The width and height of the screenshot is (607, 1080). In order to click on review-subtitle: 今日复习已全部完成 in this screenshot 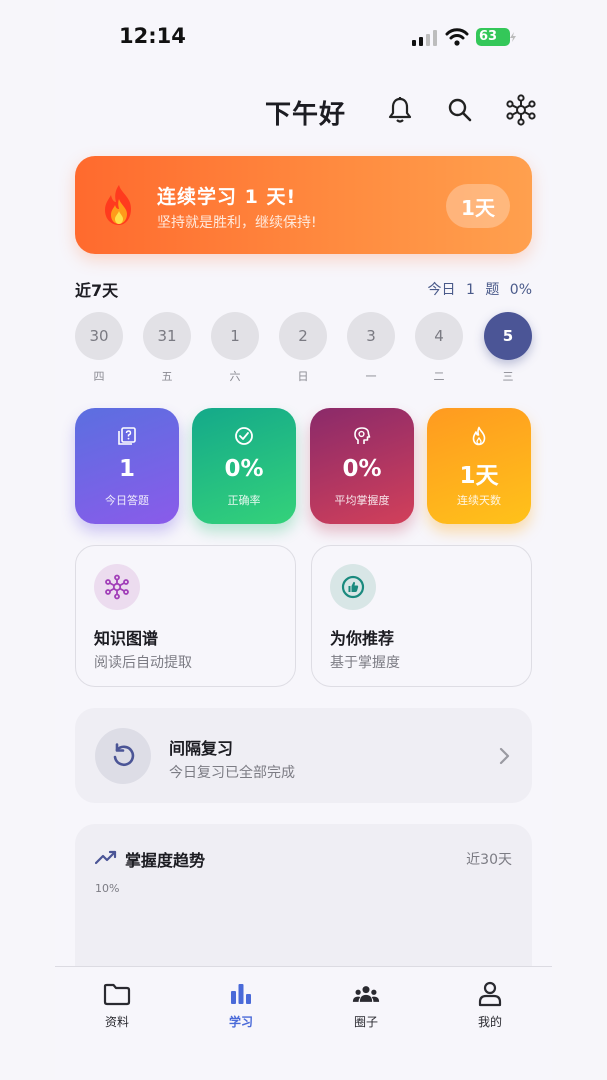, I will do `click(232, 773)`.